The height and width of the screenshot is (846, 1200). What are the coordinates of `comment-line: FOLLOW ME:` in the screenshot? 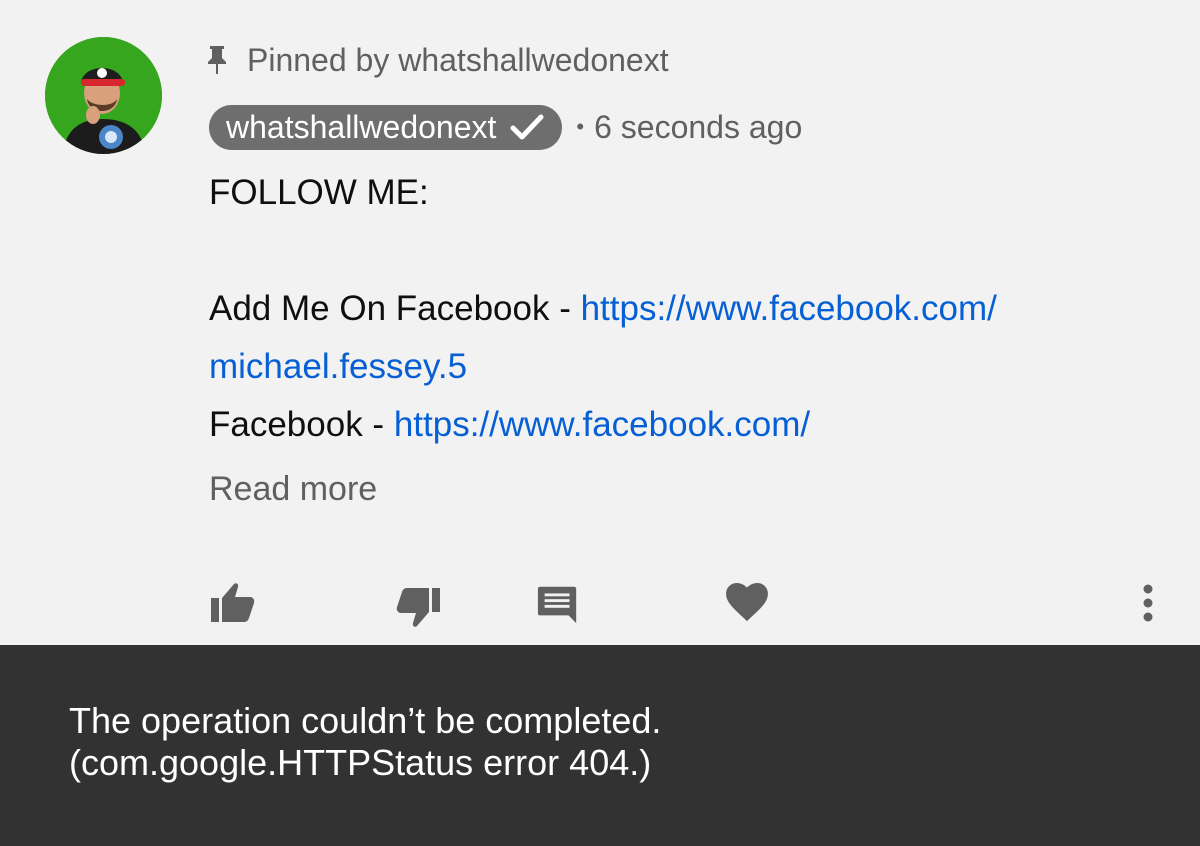 It's located at (319, 192).